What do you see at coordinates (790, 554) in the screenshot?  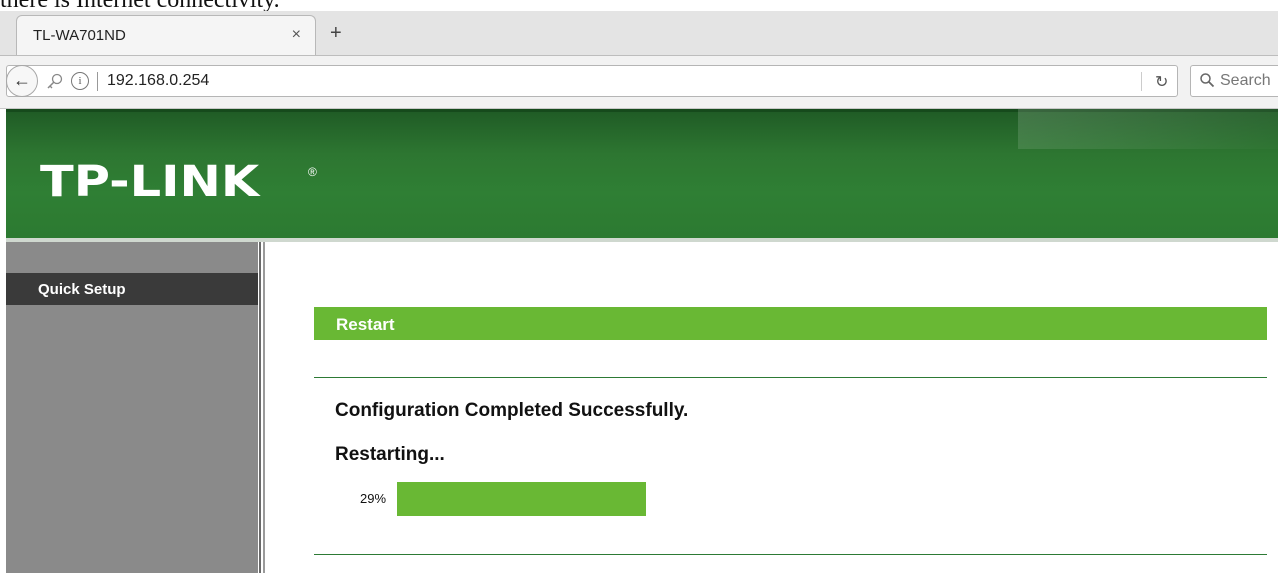 I see `section-divider-bottom` at bounding box center [790, 554].